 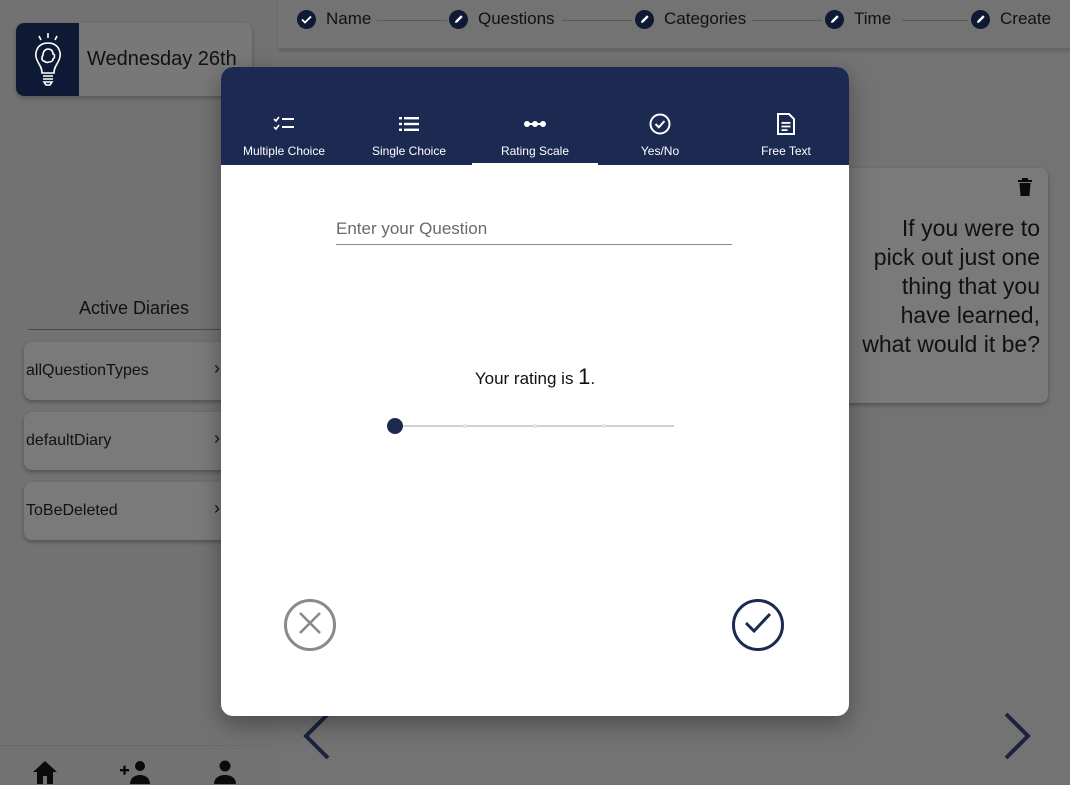 What do you see at coordinates (284, 151) in the screenshot?
I see `tab-label: Multiple Choice` at bounding box center [284, 151].